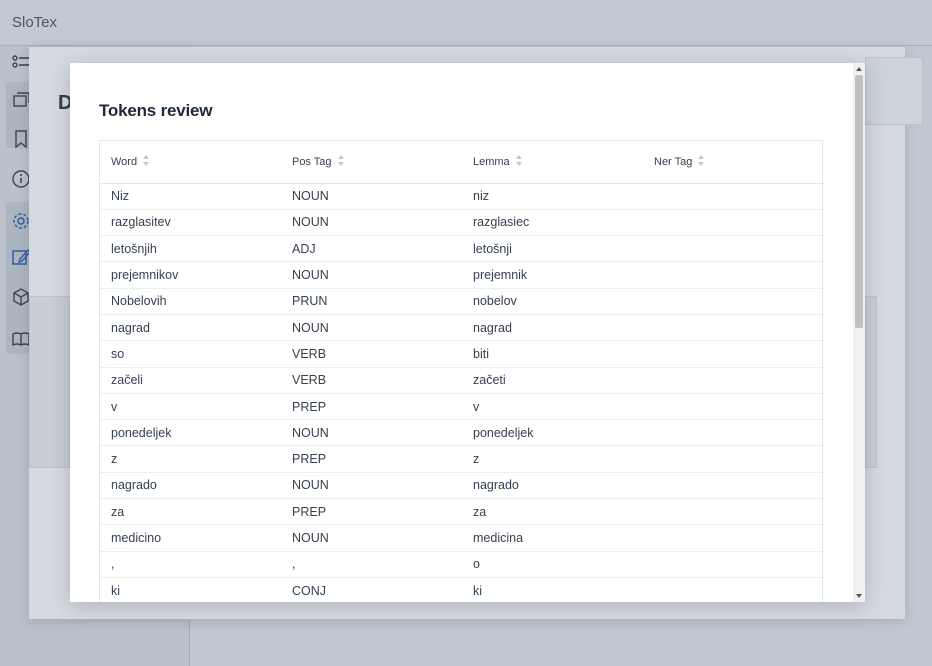 This screenshot has width=932, height=666. Describe the element at coordinates (190, 328) in the screenshot. I see `cell-word: nagrad` at that location.